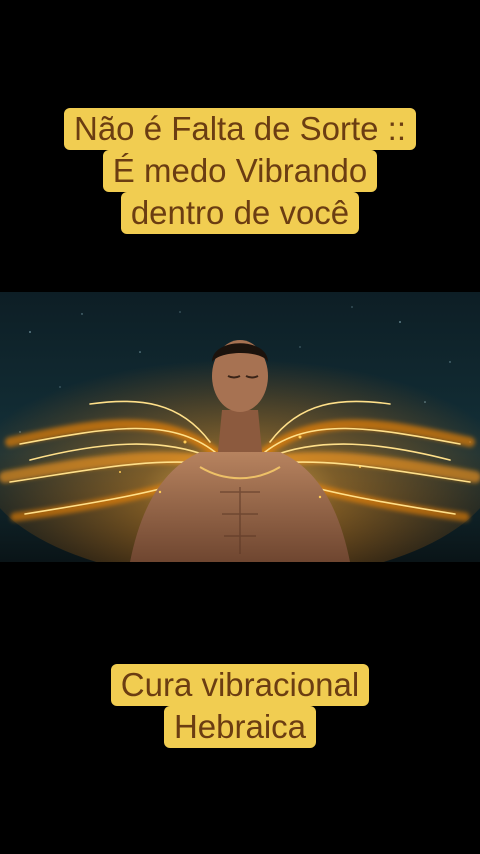  What do you see at coordinates (240, 685) in the screenshot?
I see `bottom-caption-line-1: Cura vibracional` at bounding box center [240, 685].